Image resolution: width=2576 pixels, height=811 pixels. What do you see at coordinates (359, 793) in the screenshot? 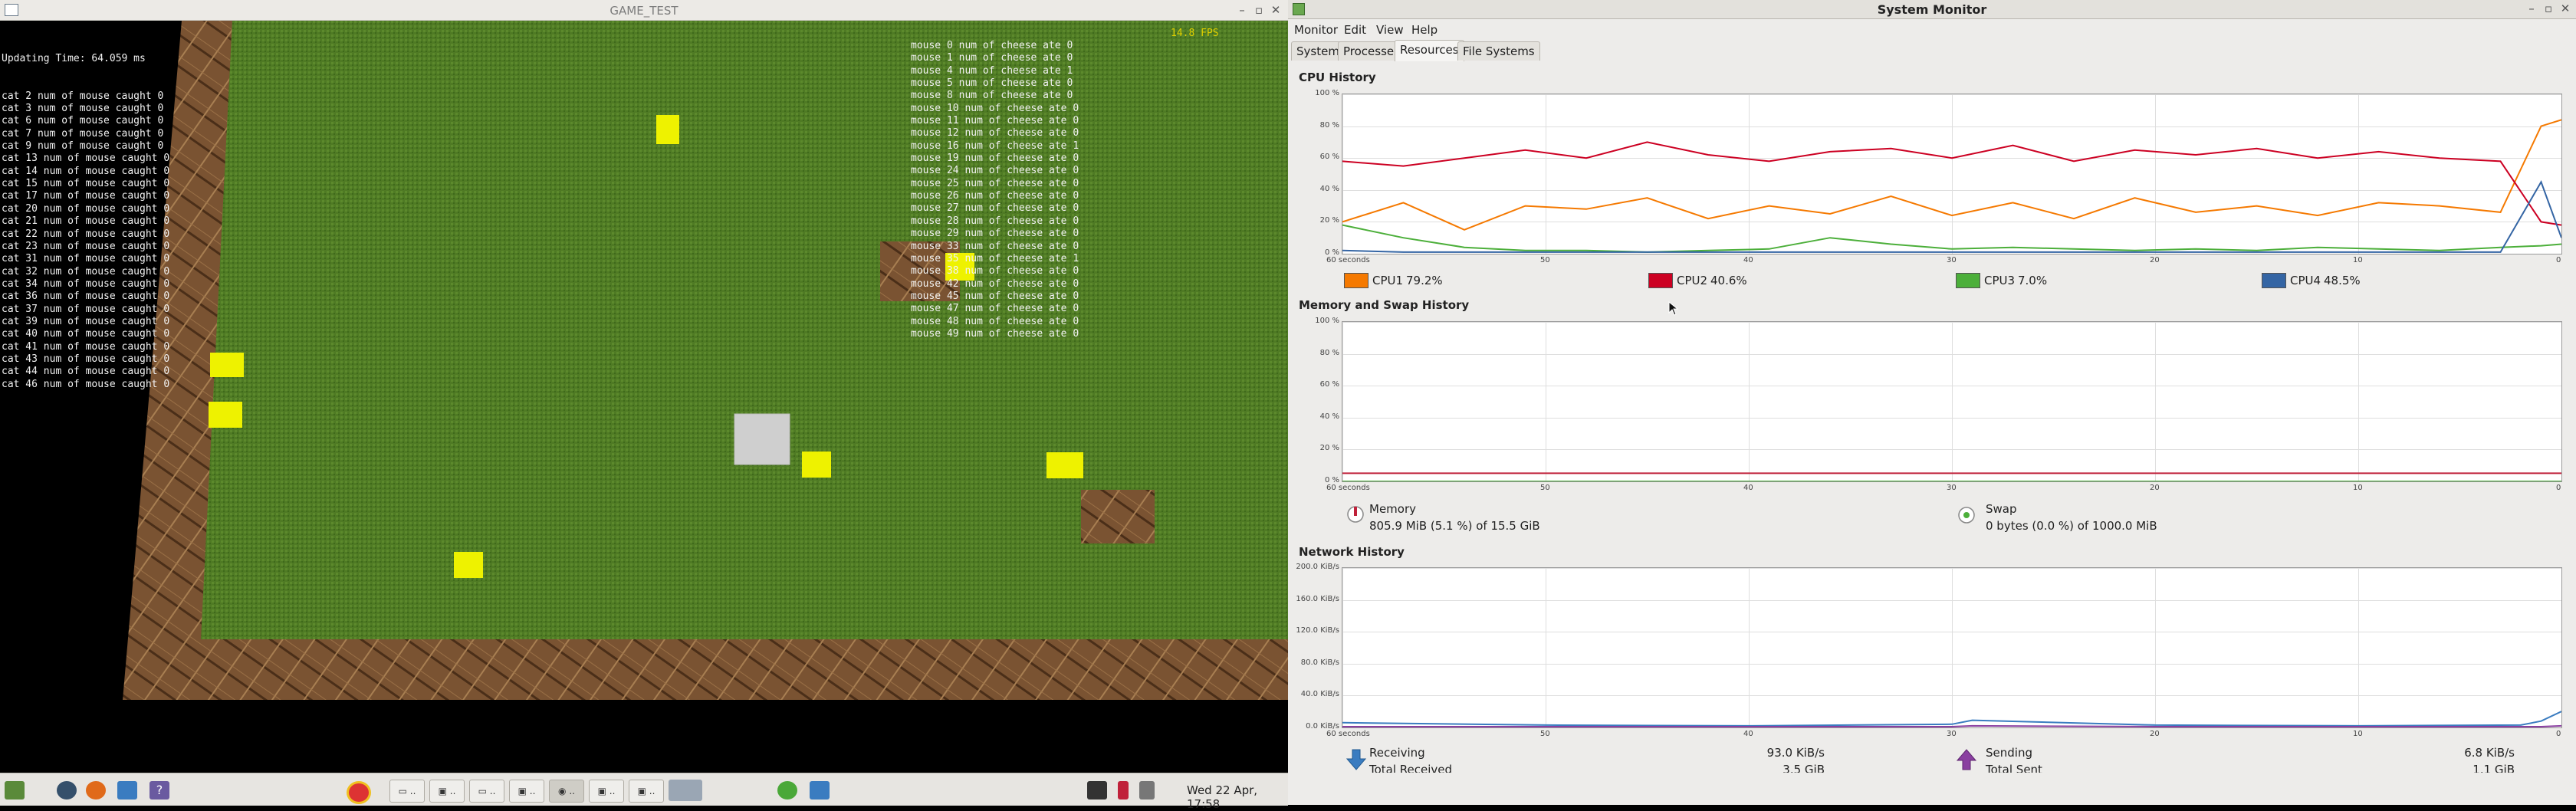
I see `chrome-icon` at bounding box center [359, 793].